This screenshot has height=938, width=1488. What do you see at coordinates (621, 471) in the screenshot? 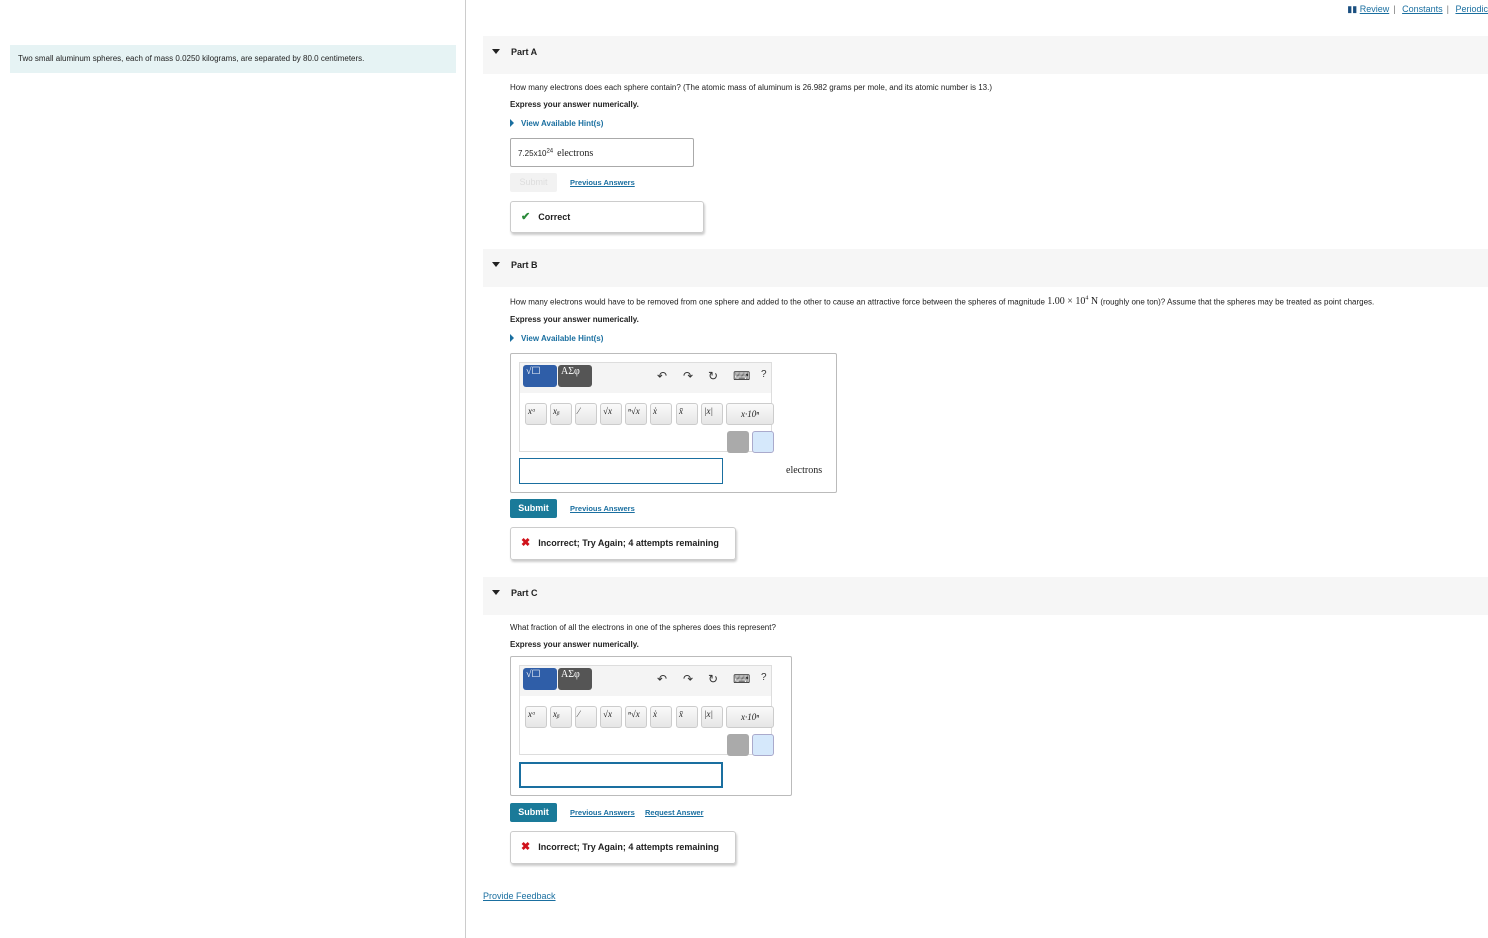
I see `part-b-answer-input` at bounding box center [621, 471].